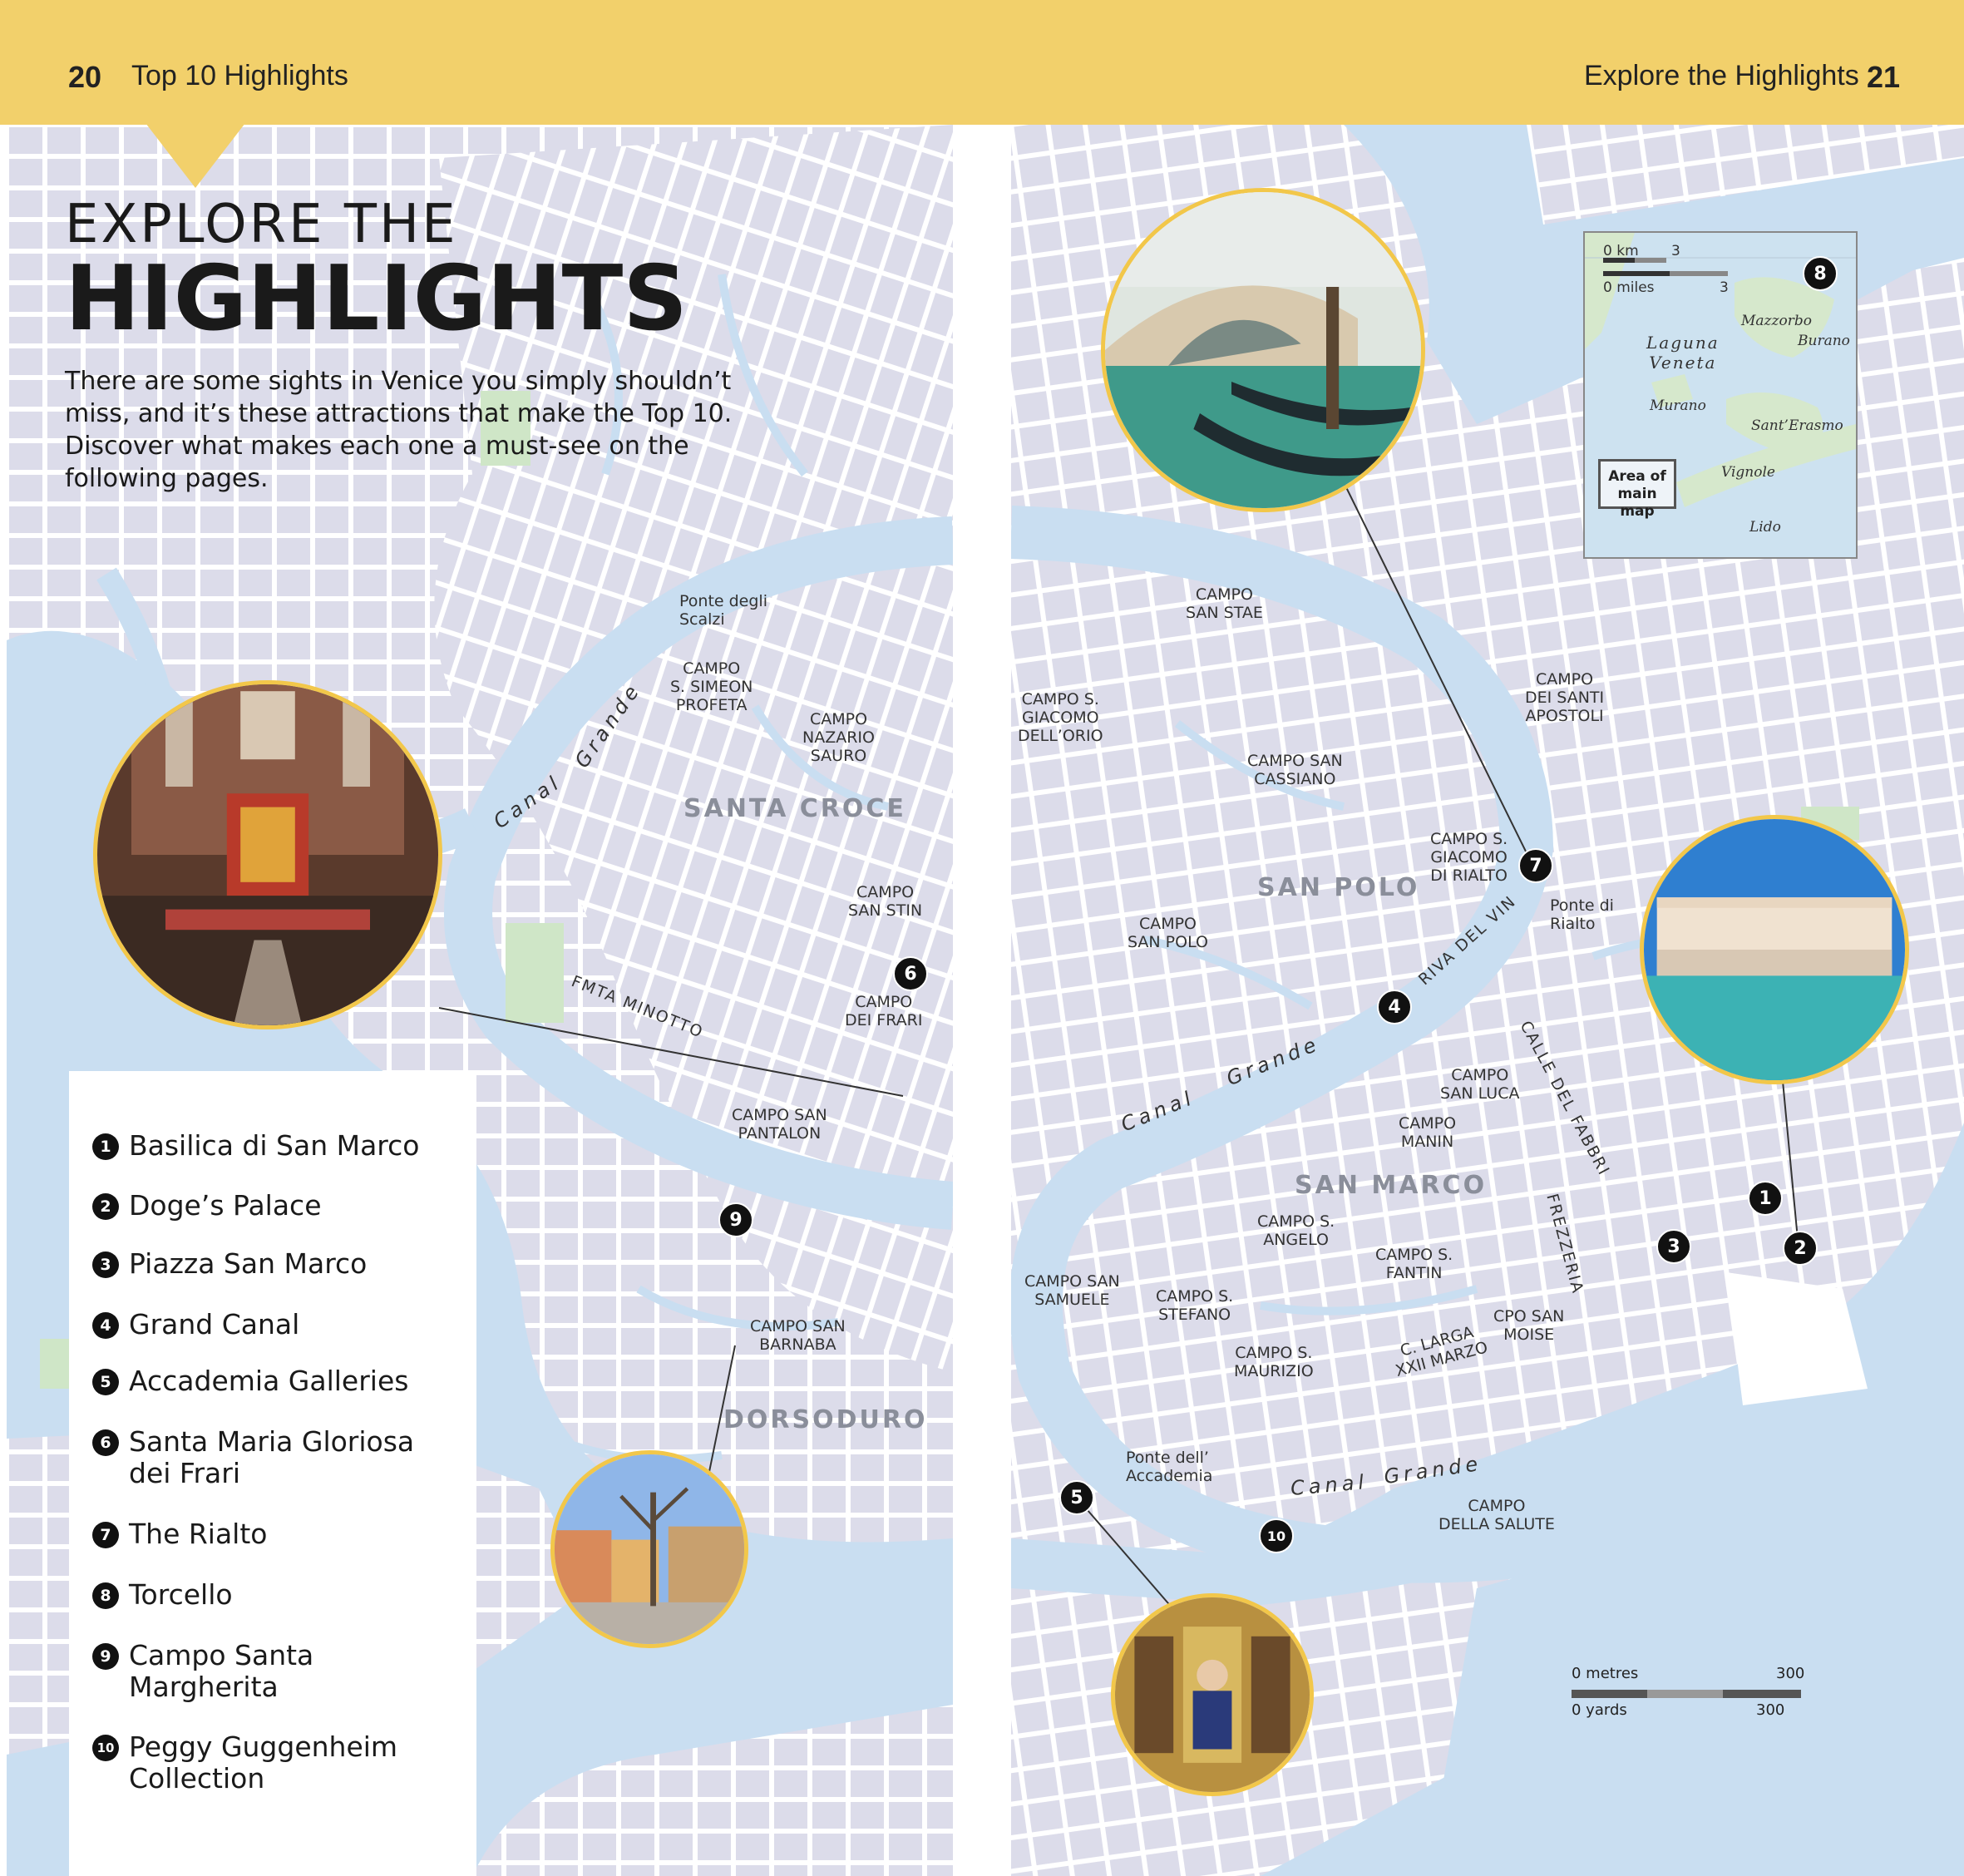 The image size is (1964, 1876). Describe the element at coordinates (268, 1595) in the screenshot. I see `legend-item: 8 Torcello` at that location.